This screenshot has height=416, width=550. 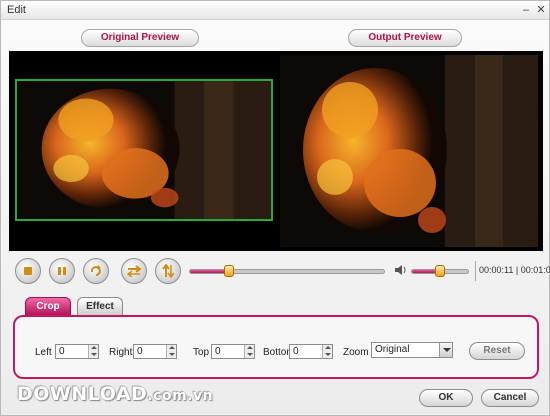 I want to click on bottom-value: 0, so click(x=296, y=351).